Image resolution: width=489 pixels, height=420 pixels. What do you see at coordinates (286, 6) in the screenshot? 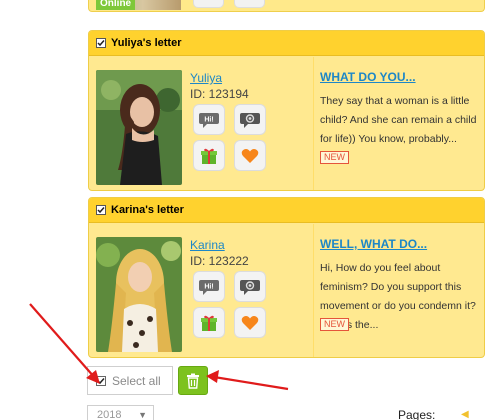
I see `previous-letter-card: Online` at bounding box center [286, 6].